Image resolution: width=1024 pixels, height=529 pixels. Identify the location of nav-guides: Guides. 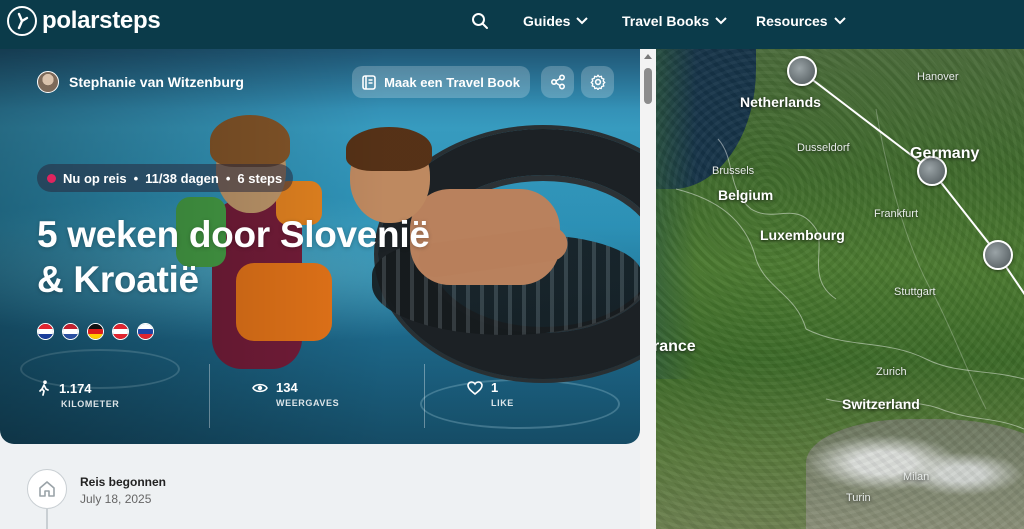
(556, 21).